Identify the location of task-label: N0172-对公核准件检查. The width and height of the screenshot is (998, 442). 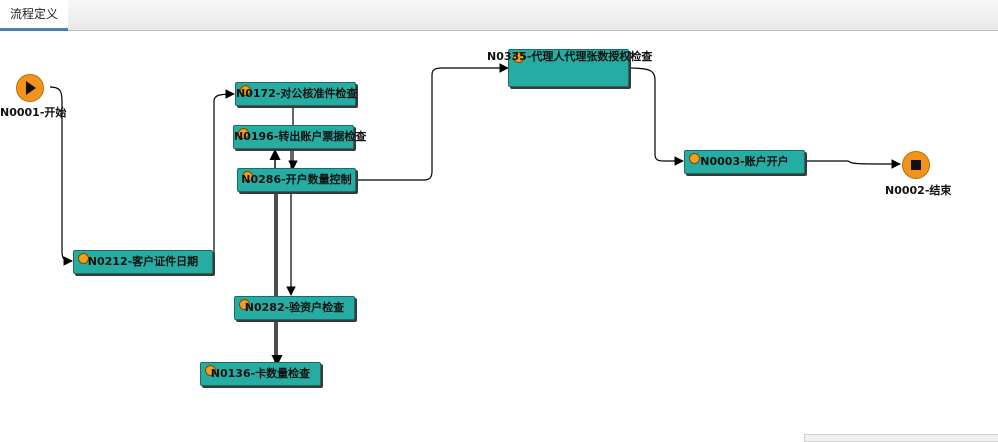
(297, 93).